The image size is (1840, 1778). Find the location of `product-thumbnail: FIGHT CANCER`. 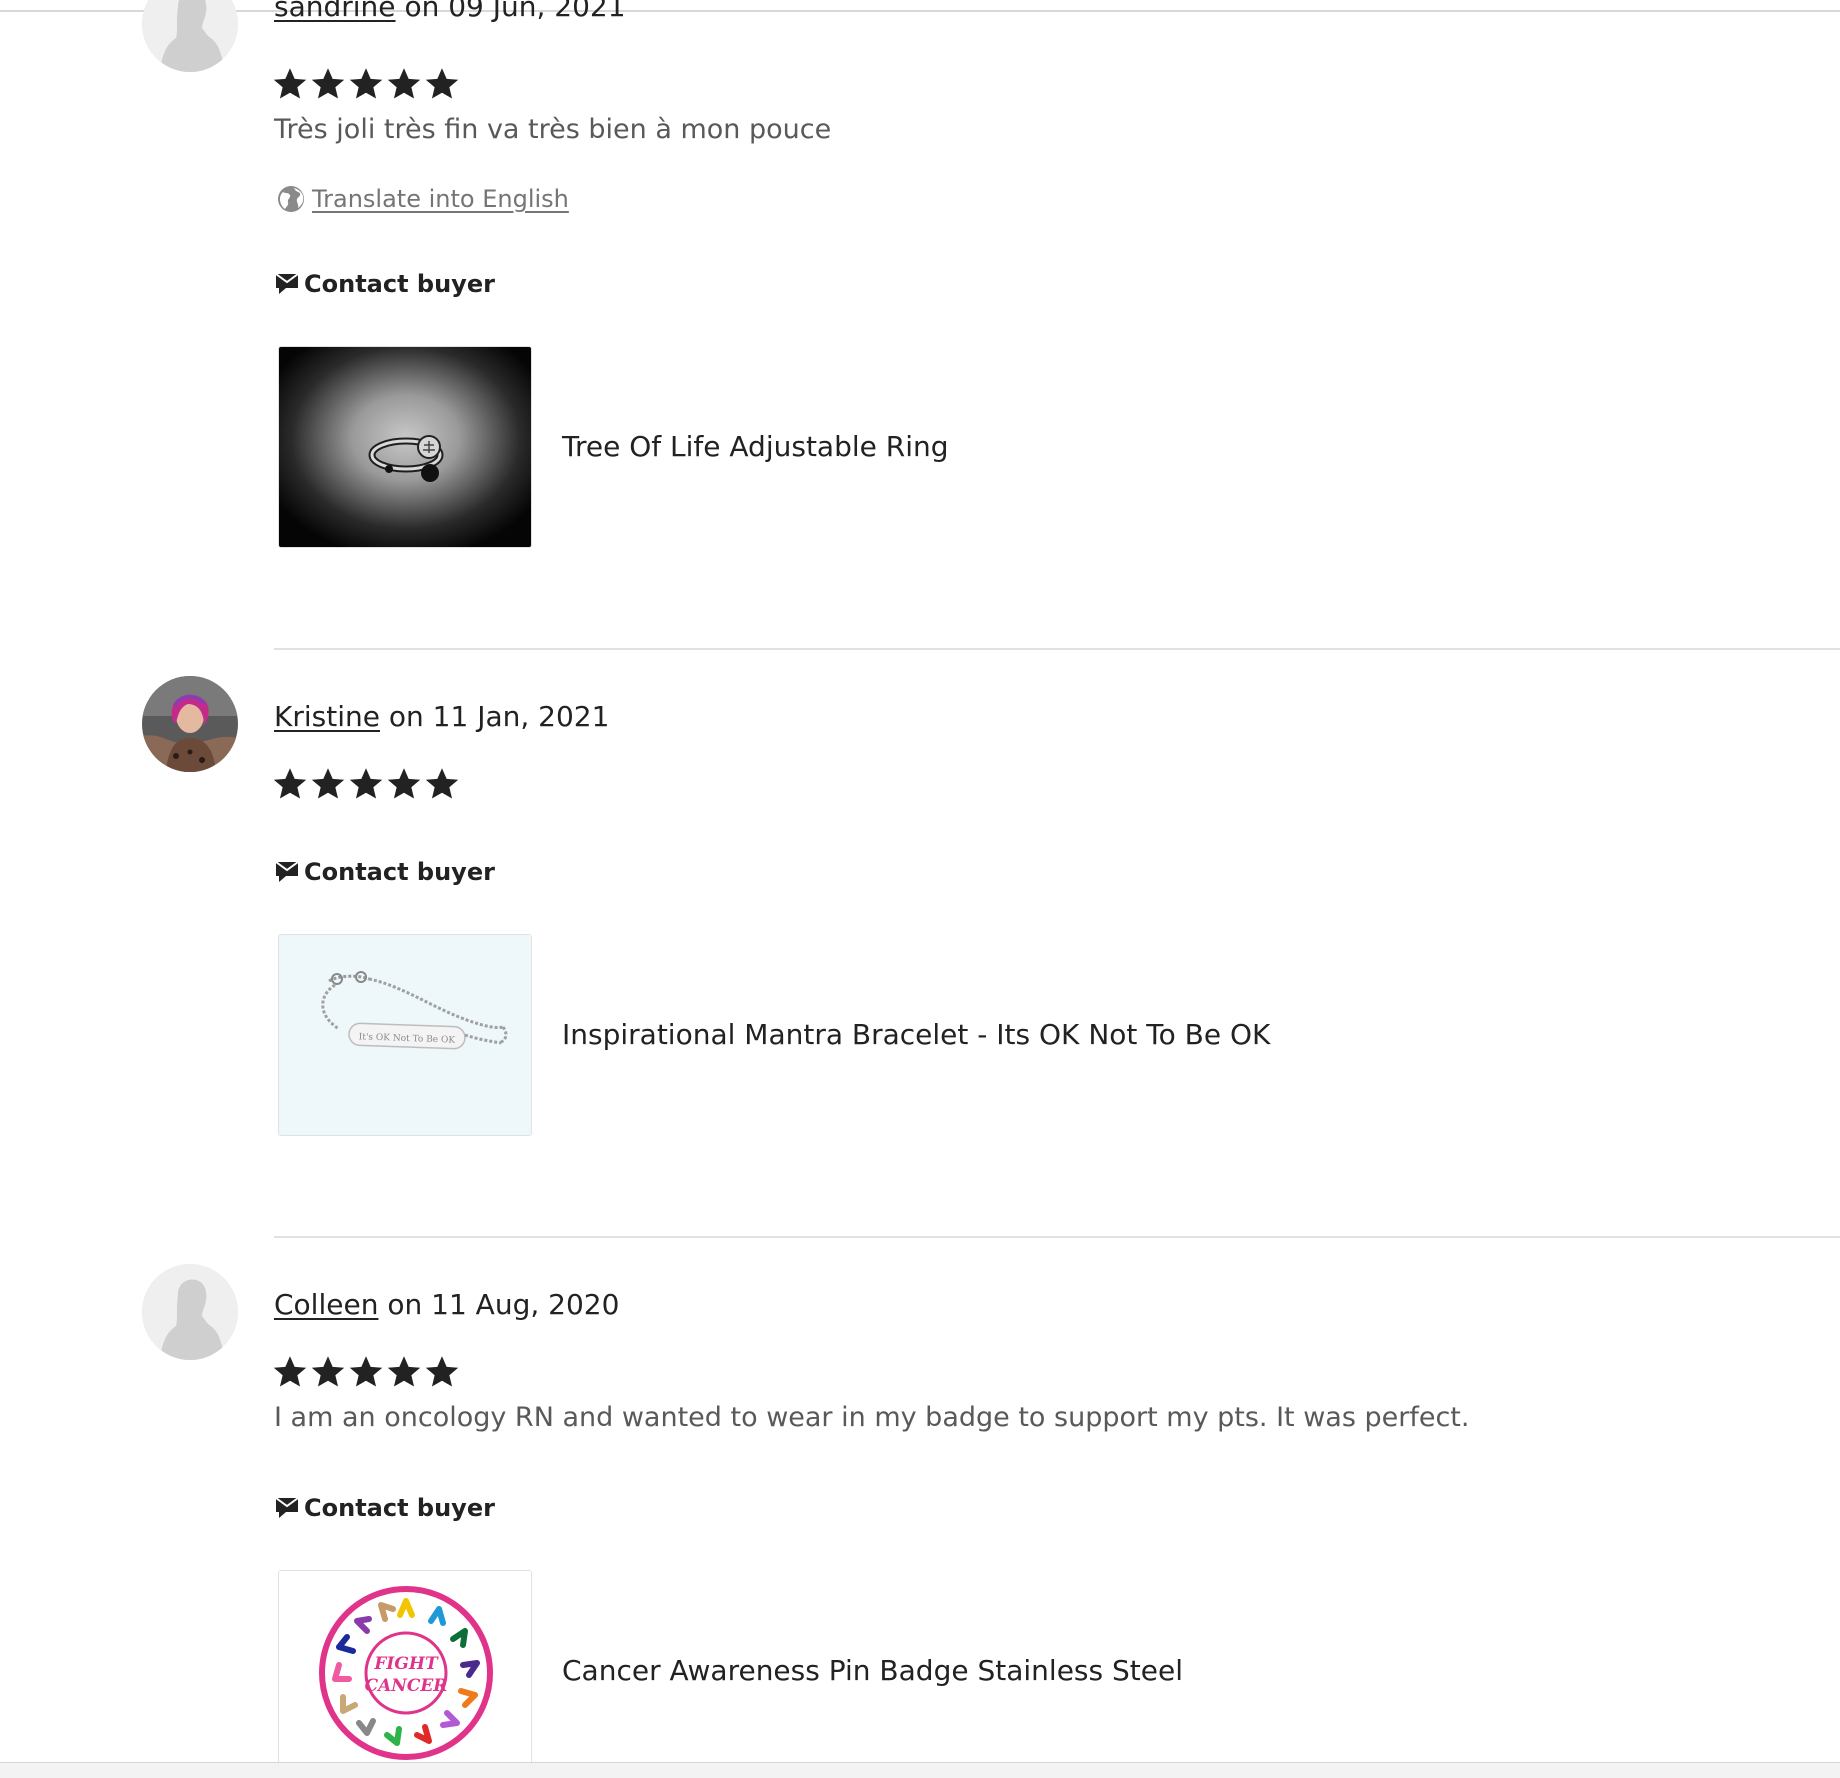

product-thumbnail: FIGHT CANCER is located at coordinates (405, 1671).